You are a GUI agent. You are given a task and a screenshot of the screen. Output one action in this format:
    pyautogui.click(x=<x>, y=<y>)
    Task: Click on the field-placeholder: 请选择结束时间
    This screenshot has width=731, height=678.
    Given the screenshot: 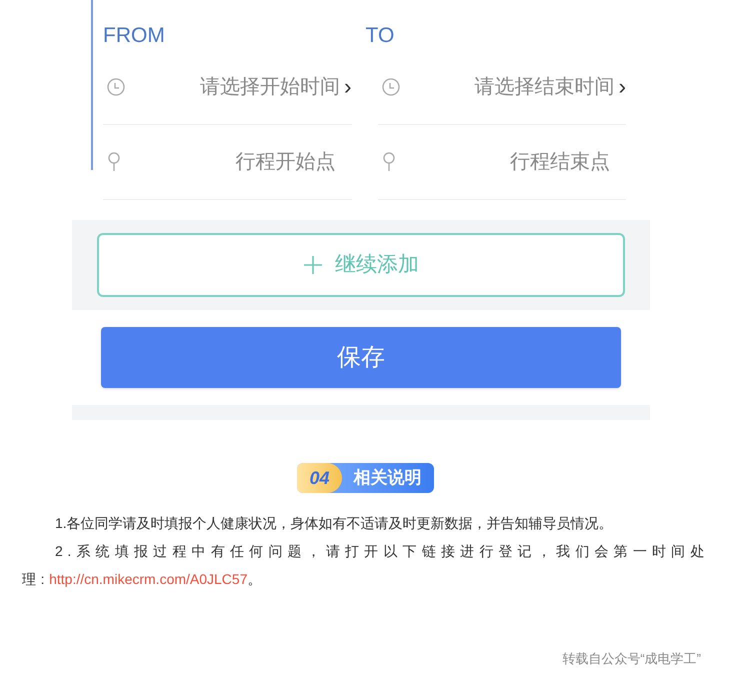 What is the action you would take?
    pyautogui.click(x=544, y=87)
    